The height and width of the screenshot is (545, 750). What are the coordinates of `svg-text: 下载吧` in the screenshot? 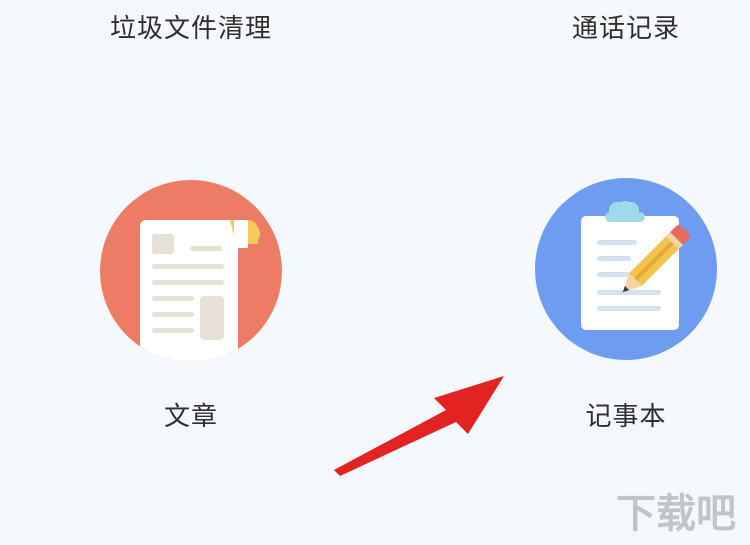 It's located at (676, 514).